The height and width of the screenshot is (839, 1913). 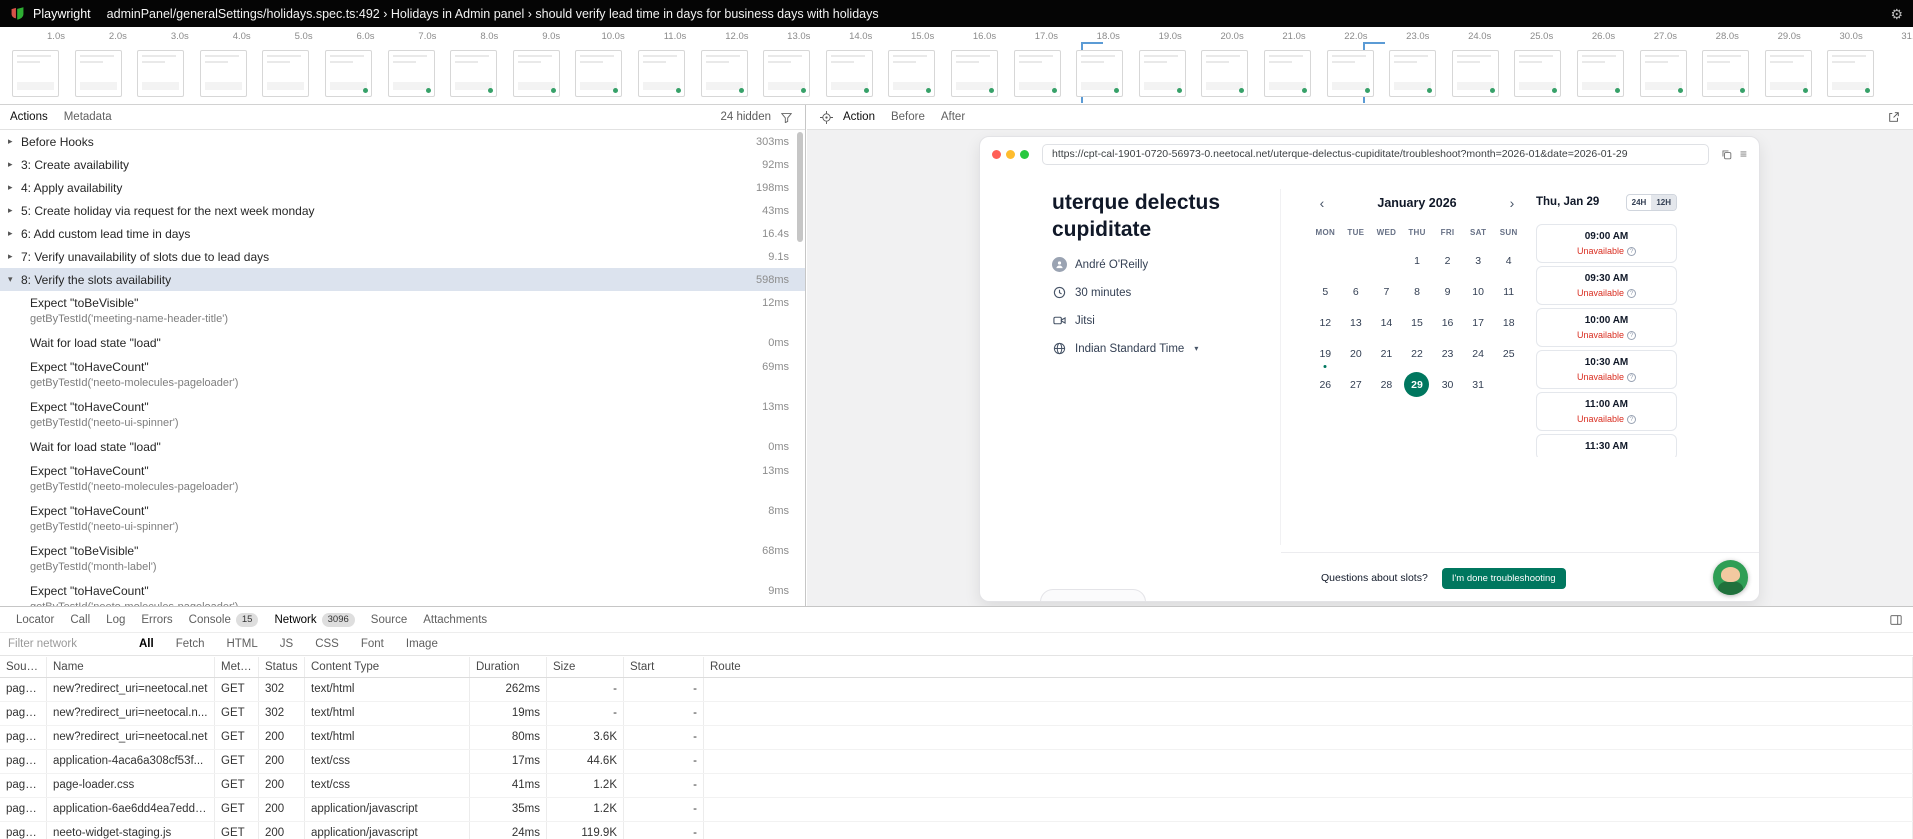 I want to click on calendar-day: 16, so click(x=1447, y=322).